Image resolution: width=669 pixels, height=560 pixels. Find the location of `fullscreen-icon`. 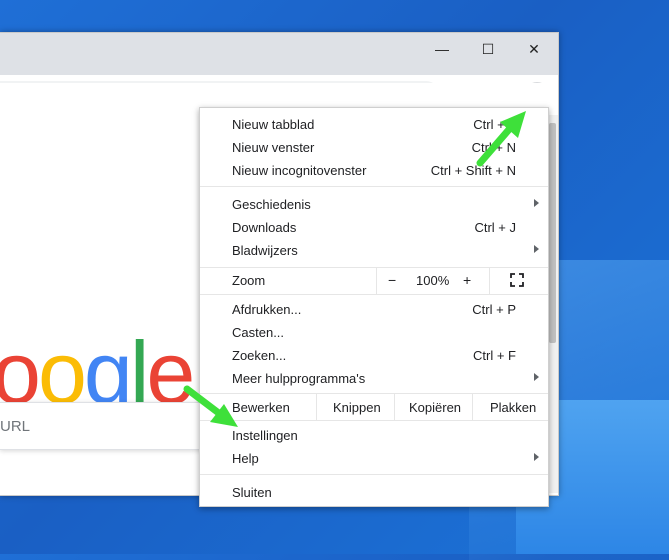

fullscreen-icon is located at coordinates (517, 280).